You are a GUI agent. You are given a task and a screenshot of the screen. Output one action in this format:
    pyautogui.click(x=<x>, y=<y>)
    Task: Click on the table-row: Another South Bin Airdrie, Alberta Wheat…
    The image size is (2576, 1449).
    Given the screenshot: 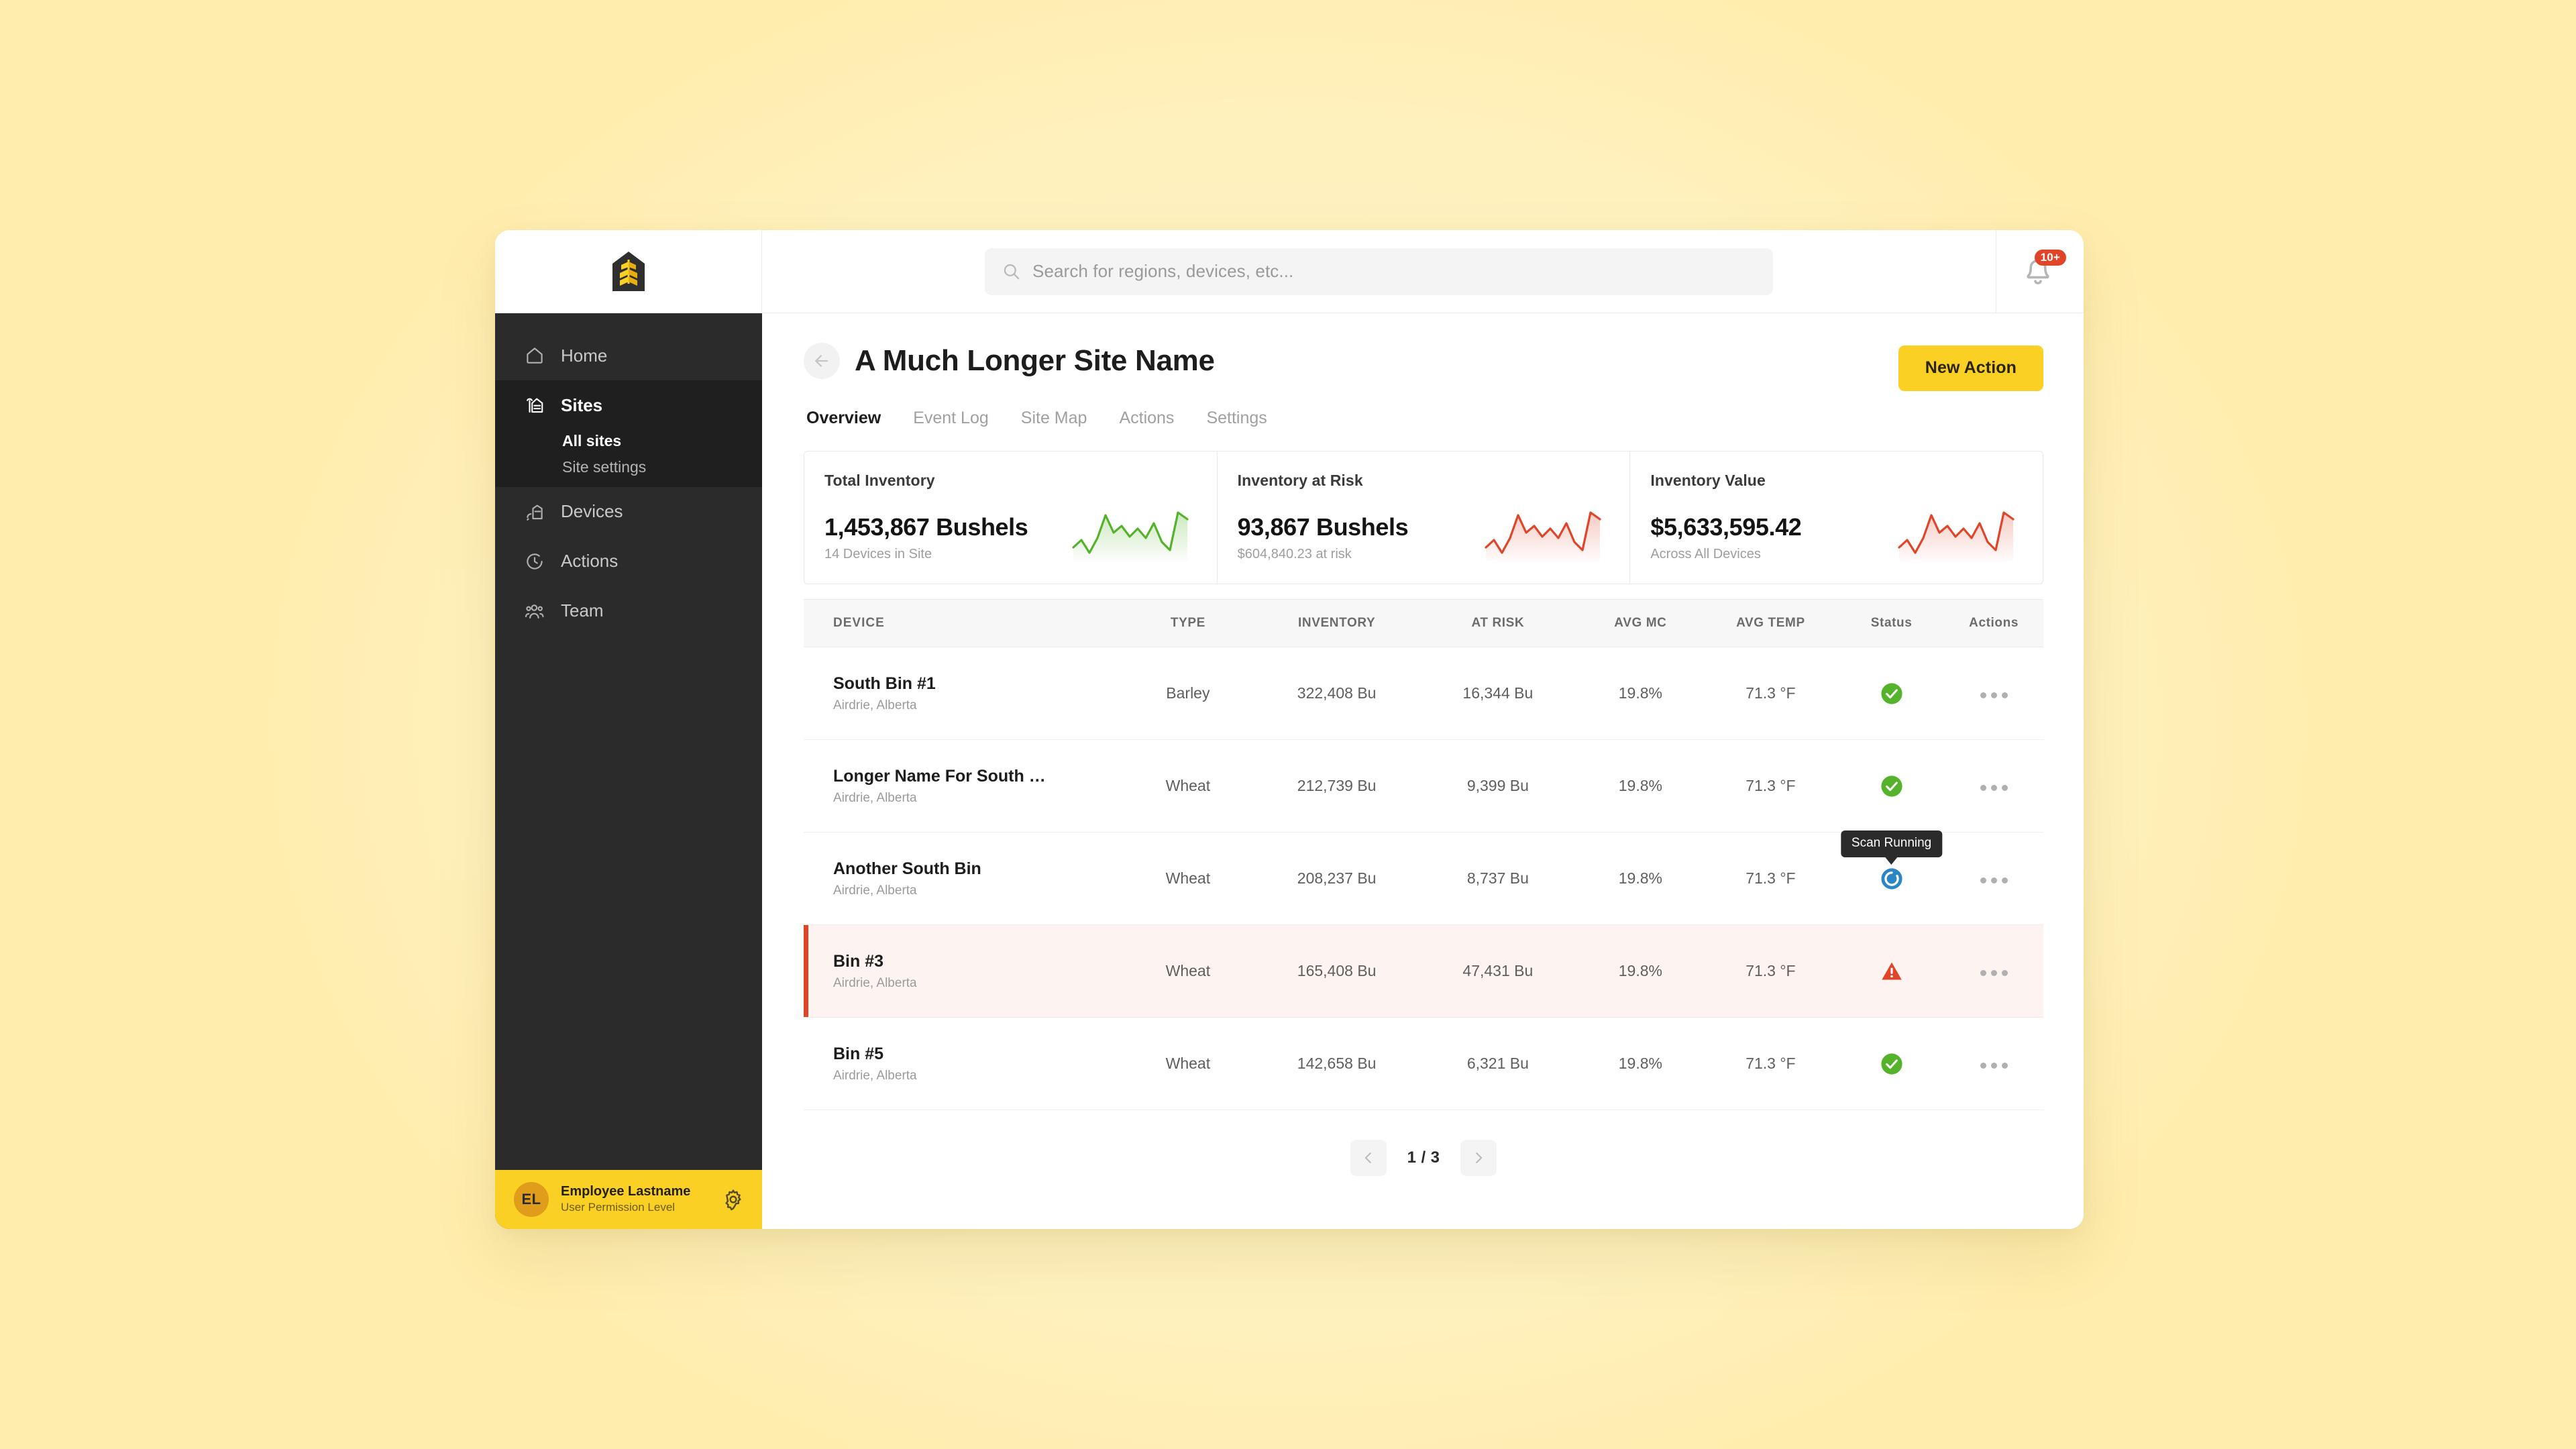 What is the action you would take?
    pyautogui.click(x=1423, y=877)
    